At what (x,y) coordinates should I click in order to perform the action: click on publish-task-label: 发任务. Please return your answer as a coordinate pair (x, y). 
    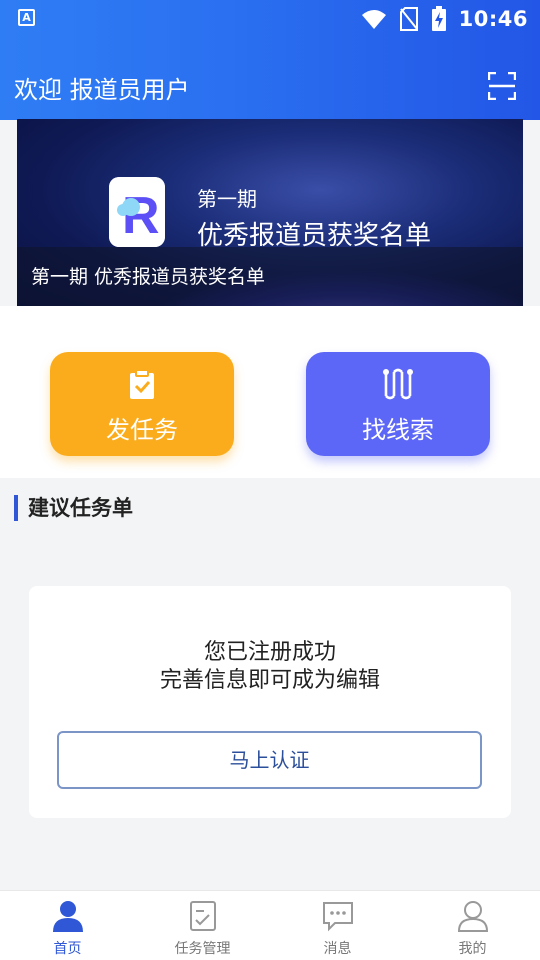
    Looking at the image, I should click on (142, 430).